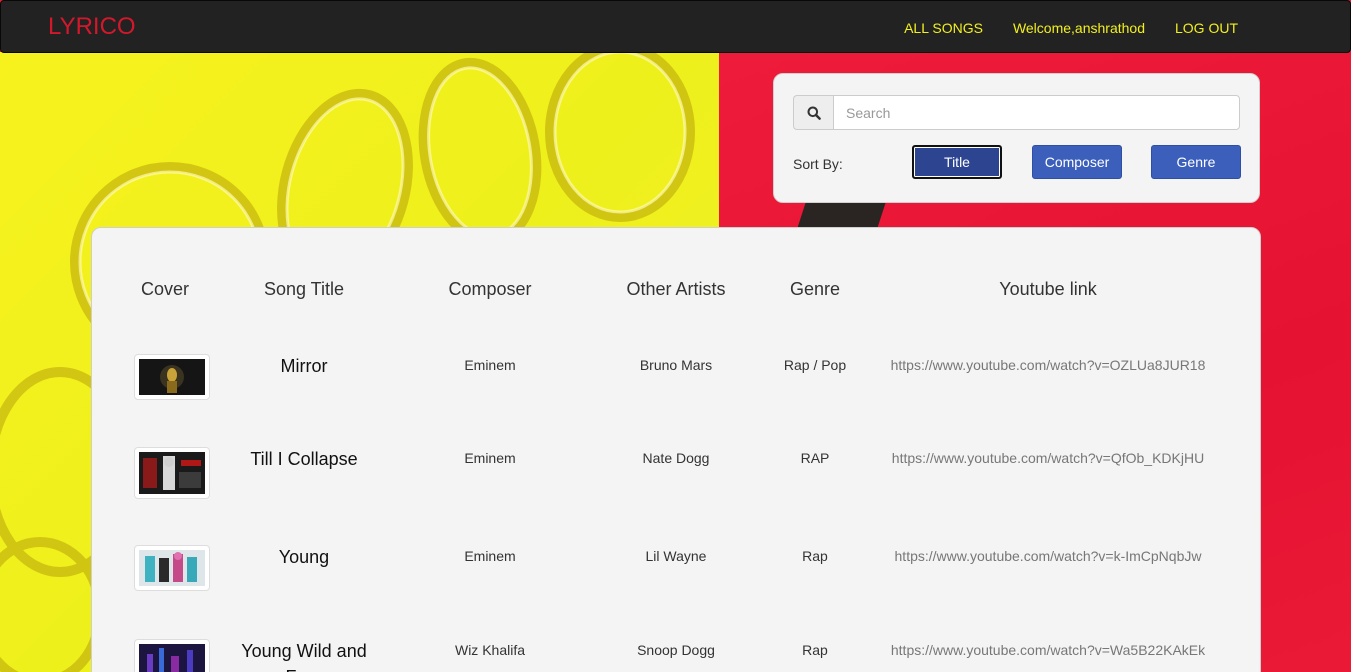 The image size is (1351, 672). What do you see at coordinates (490, 650) in the screenshot?
I see `composer: Wiz Khalifa` at bounding box center [490, 650].